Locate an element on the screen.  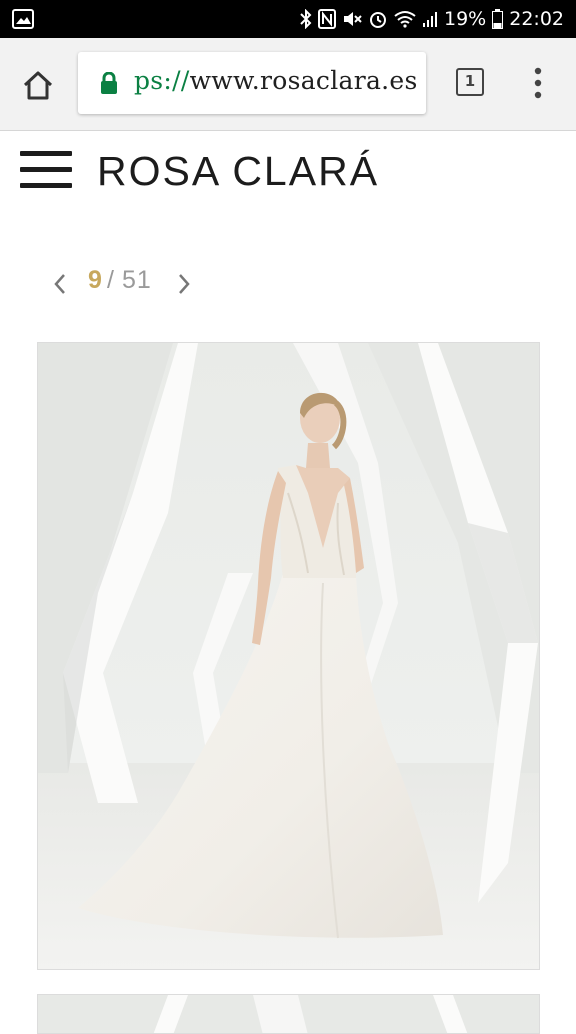
chevron-right-icon is located at coordinates (184, 286).